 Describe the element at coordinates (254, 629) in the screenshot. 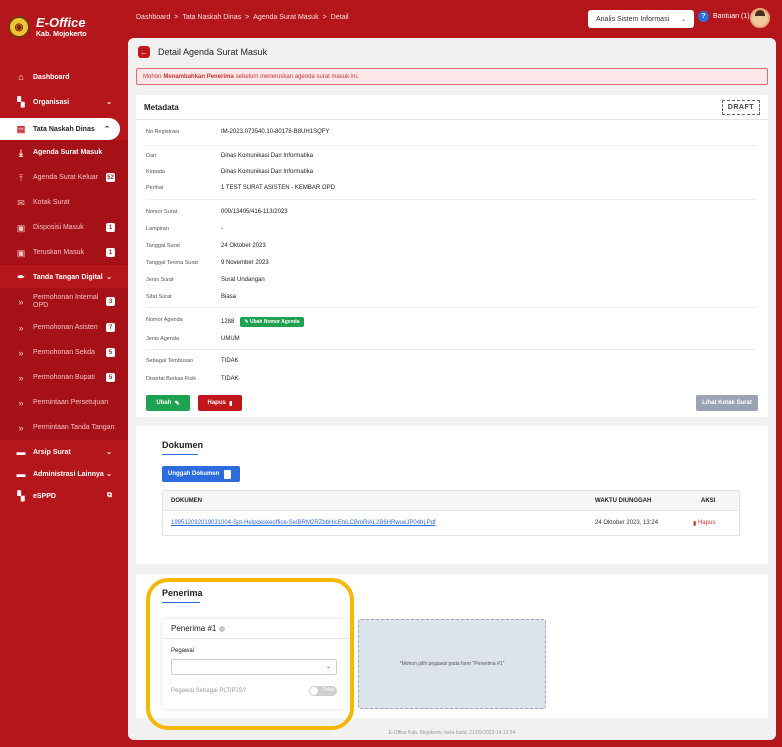

I see `recipient-header: Penerima #1` at that location.